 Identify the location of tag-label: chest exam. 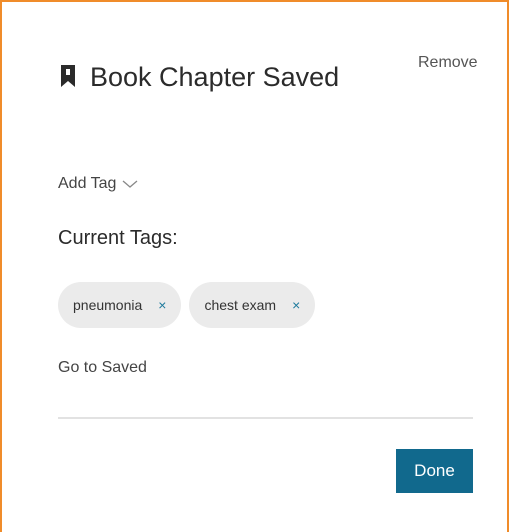
(240, 305).